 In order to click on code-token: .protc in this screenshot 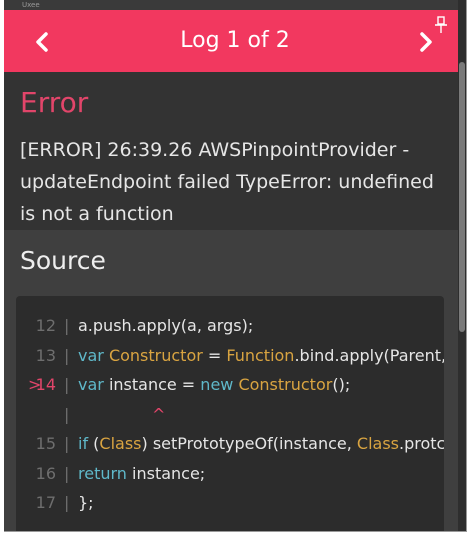, I will do `click(421, 443)`.